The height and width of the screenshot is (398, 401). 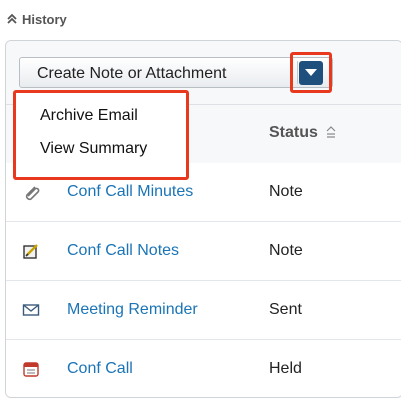 What do you see at coordinates (93, 149) in the screenshot?
I see `menu-item-view-summary: View Summary` at bounding box center [93, 149].